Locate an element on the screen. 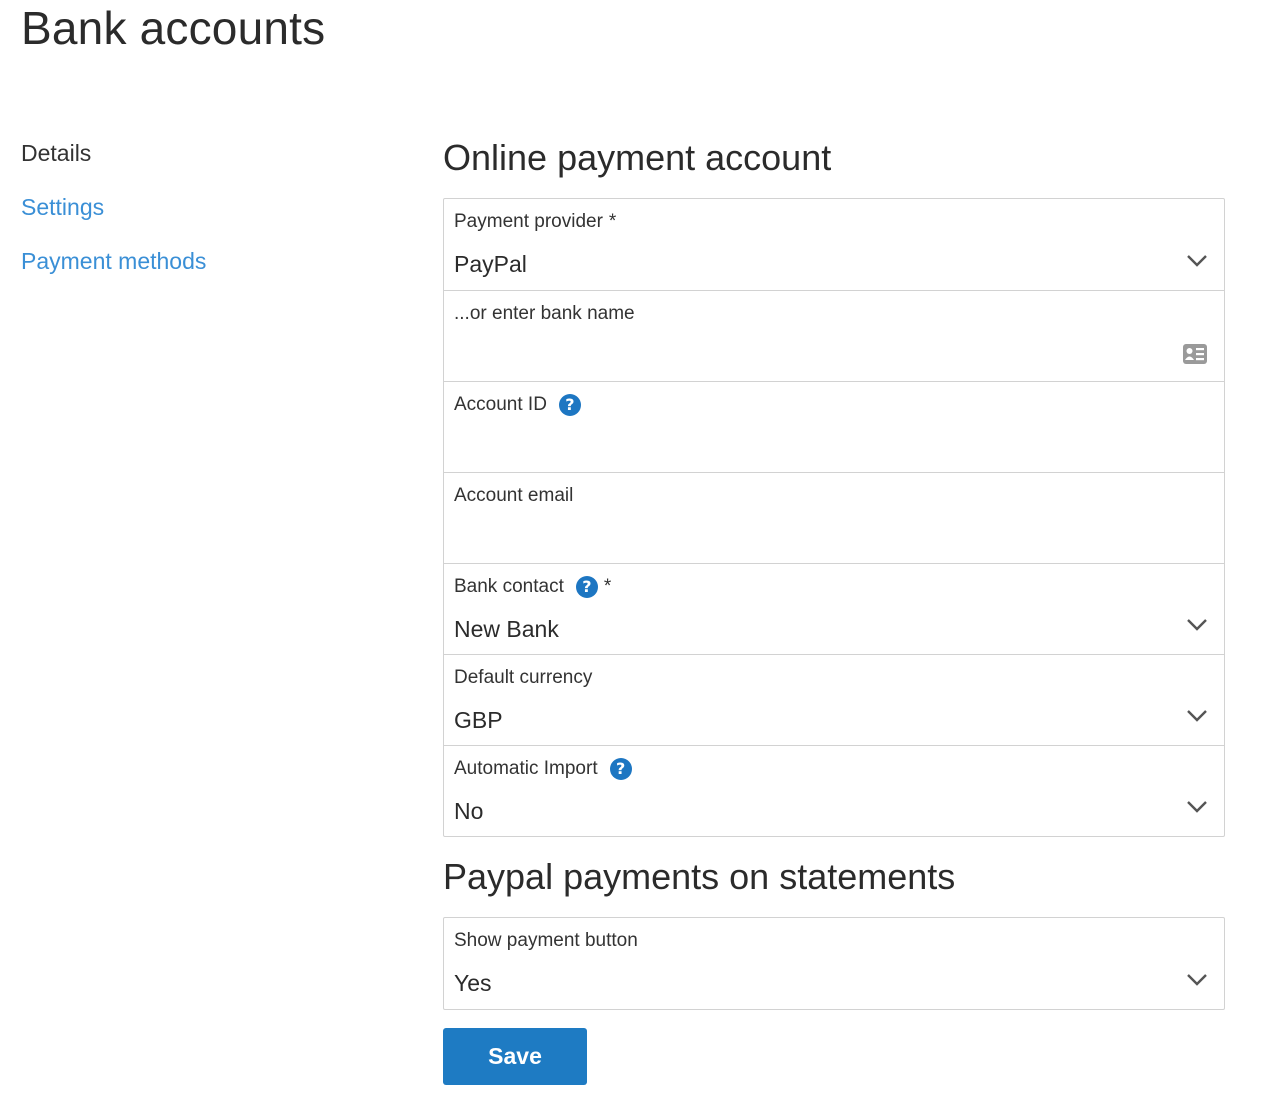 The image size is (1264, 1113). show-payment-button-label-row: Show payment button is located at coordinates (834, 941).